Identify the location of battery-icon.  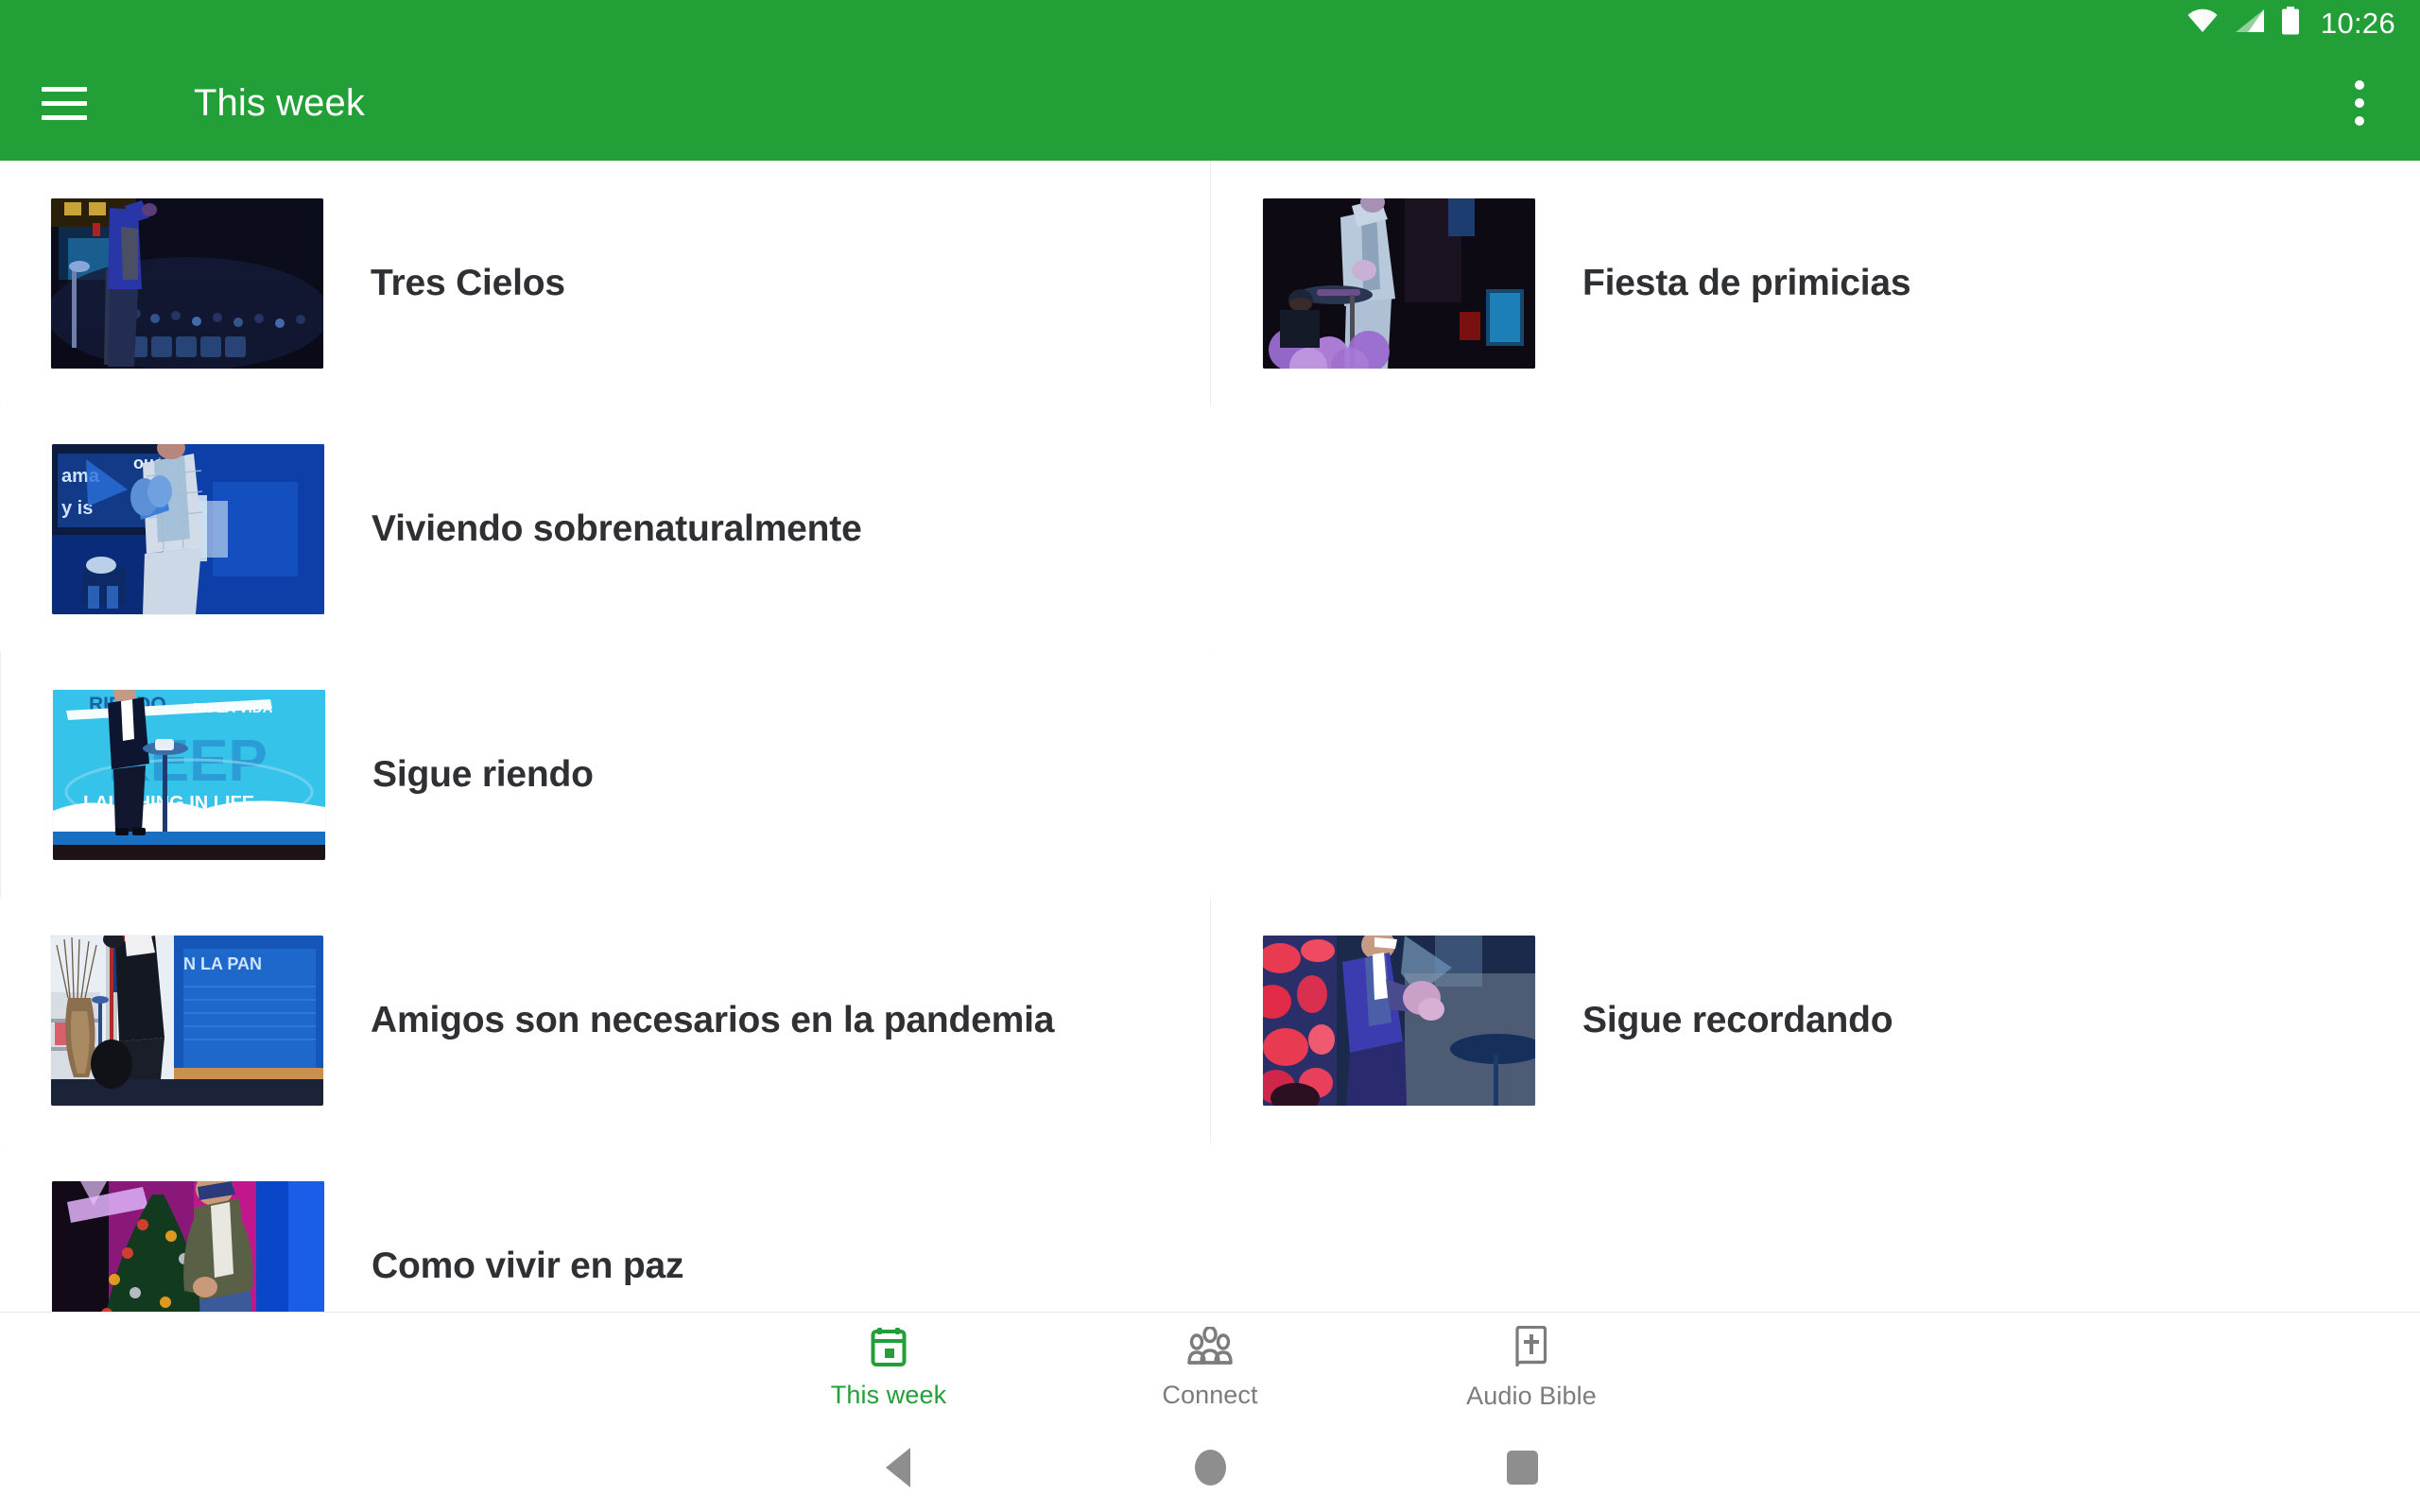
(2290, 23).